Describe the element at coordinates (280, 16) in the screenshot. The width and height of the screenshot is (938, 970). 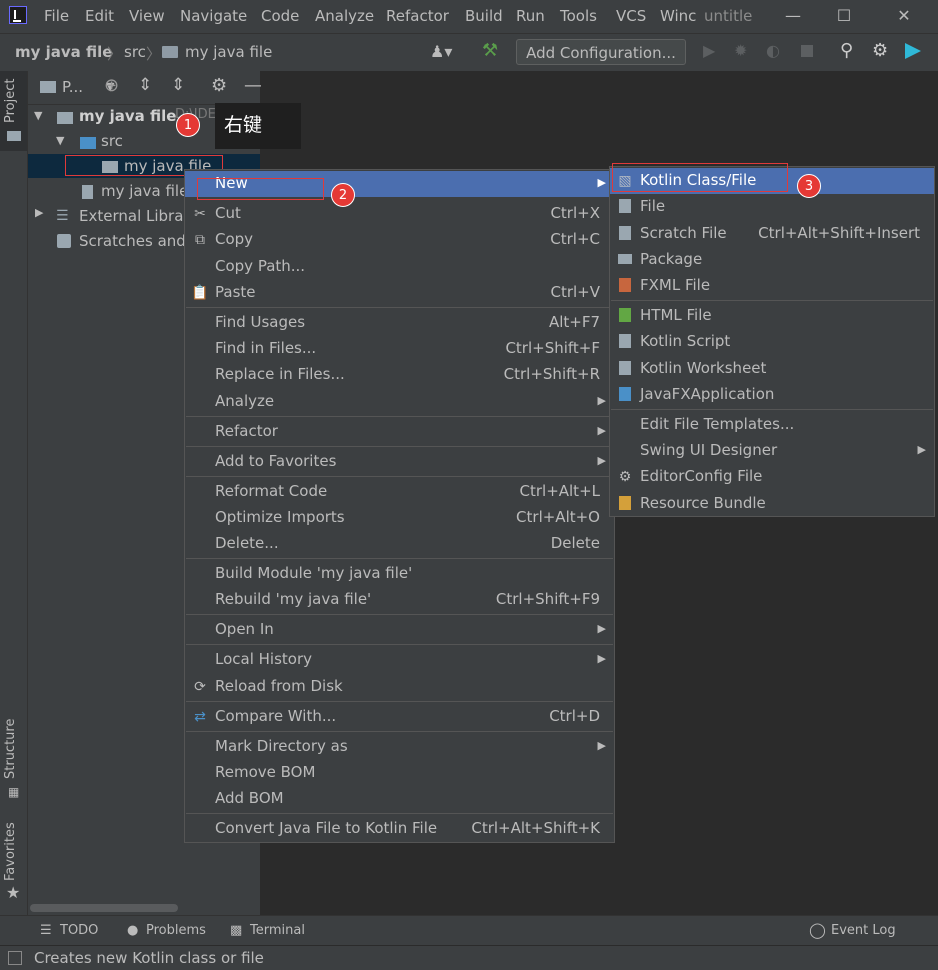
I see `menu-code: Code` at that location.